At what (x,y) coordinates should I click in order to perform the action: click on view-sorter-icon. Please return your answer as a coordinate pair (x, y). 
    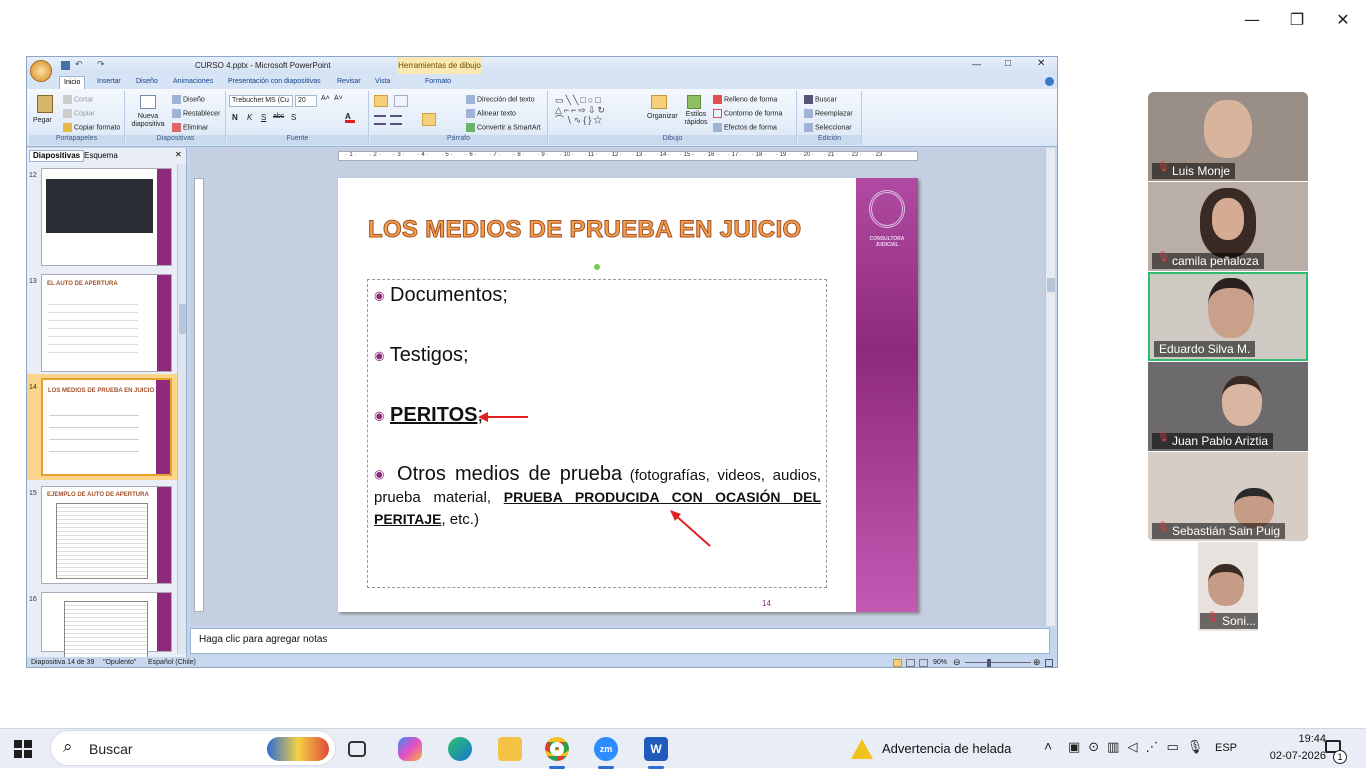
    Looking at the image, I should click on (910, 663).